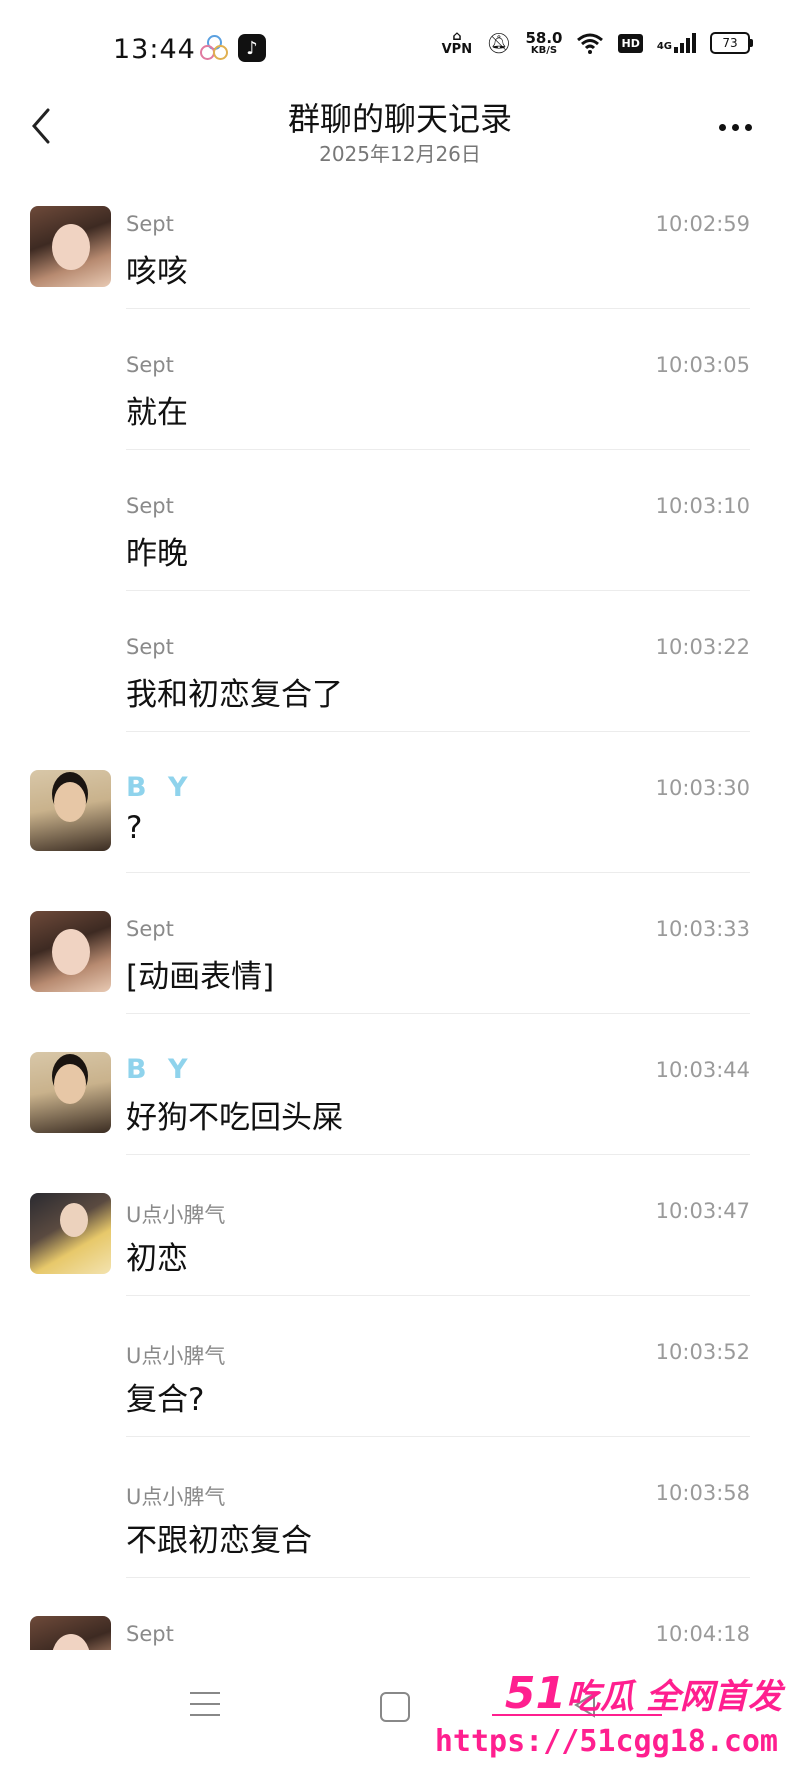 Image resolution: width=800 pixels, height=1778 pixels. I want to click on message-row: B Y 10:03:44 好狗不吃回头屎, so click(400, 1117).